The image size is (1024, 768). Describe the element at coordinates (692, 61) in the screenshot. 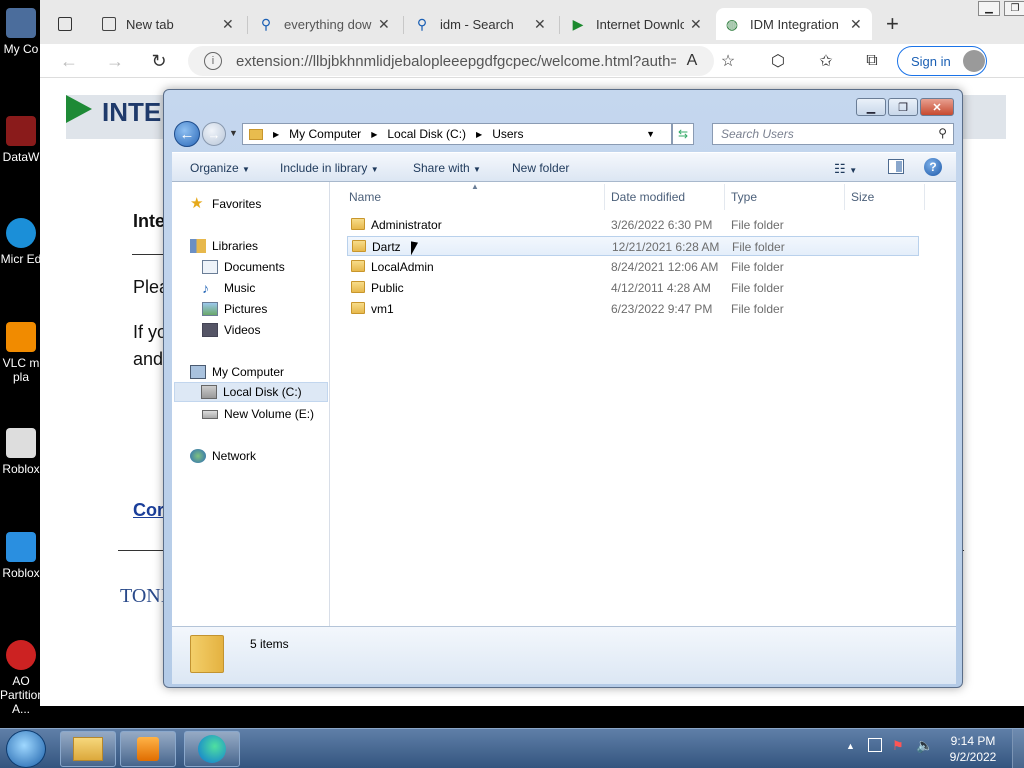

I see `read-aloud-button: A` at that location.